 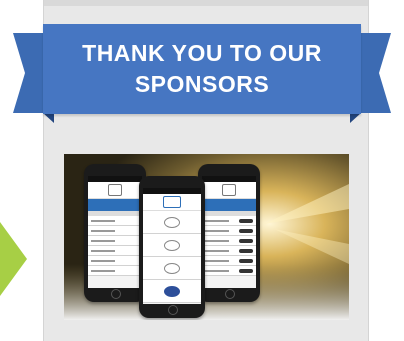 I want to click on app-logo-icon, so click(x=172, y=202).